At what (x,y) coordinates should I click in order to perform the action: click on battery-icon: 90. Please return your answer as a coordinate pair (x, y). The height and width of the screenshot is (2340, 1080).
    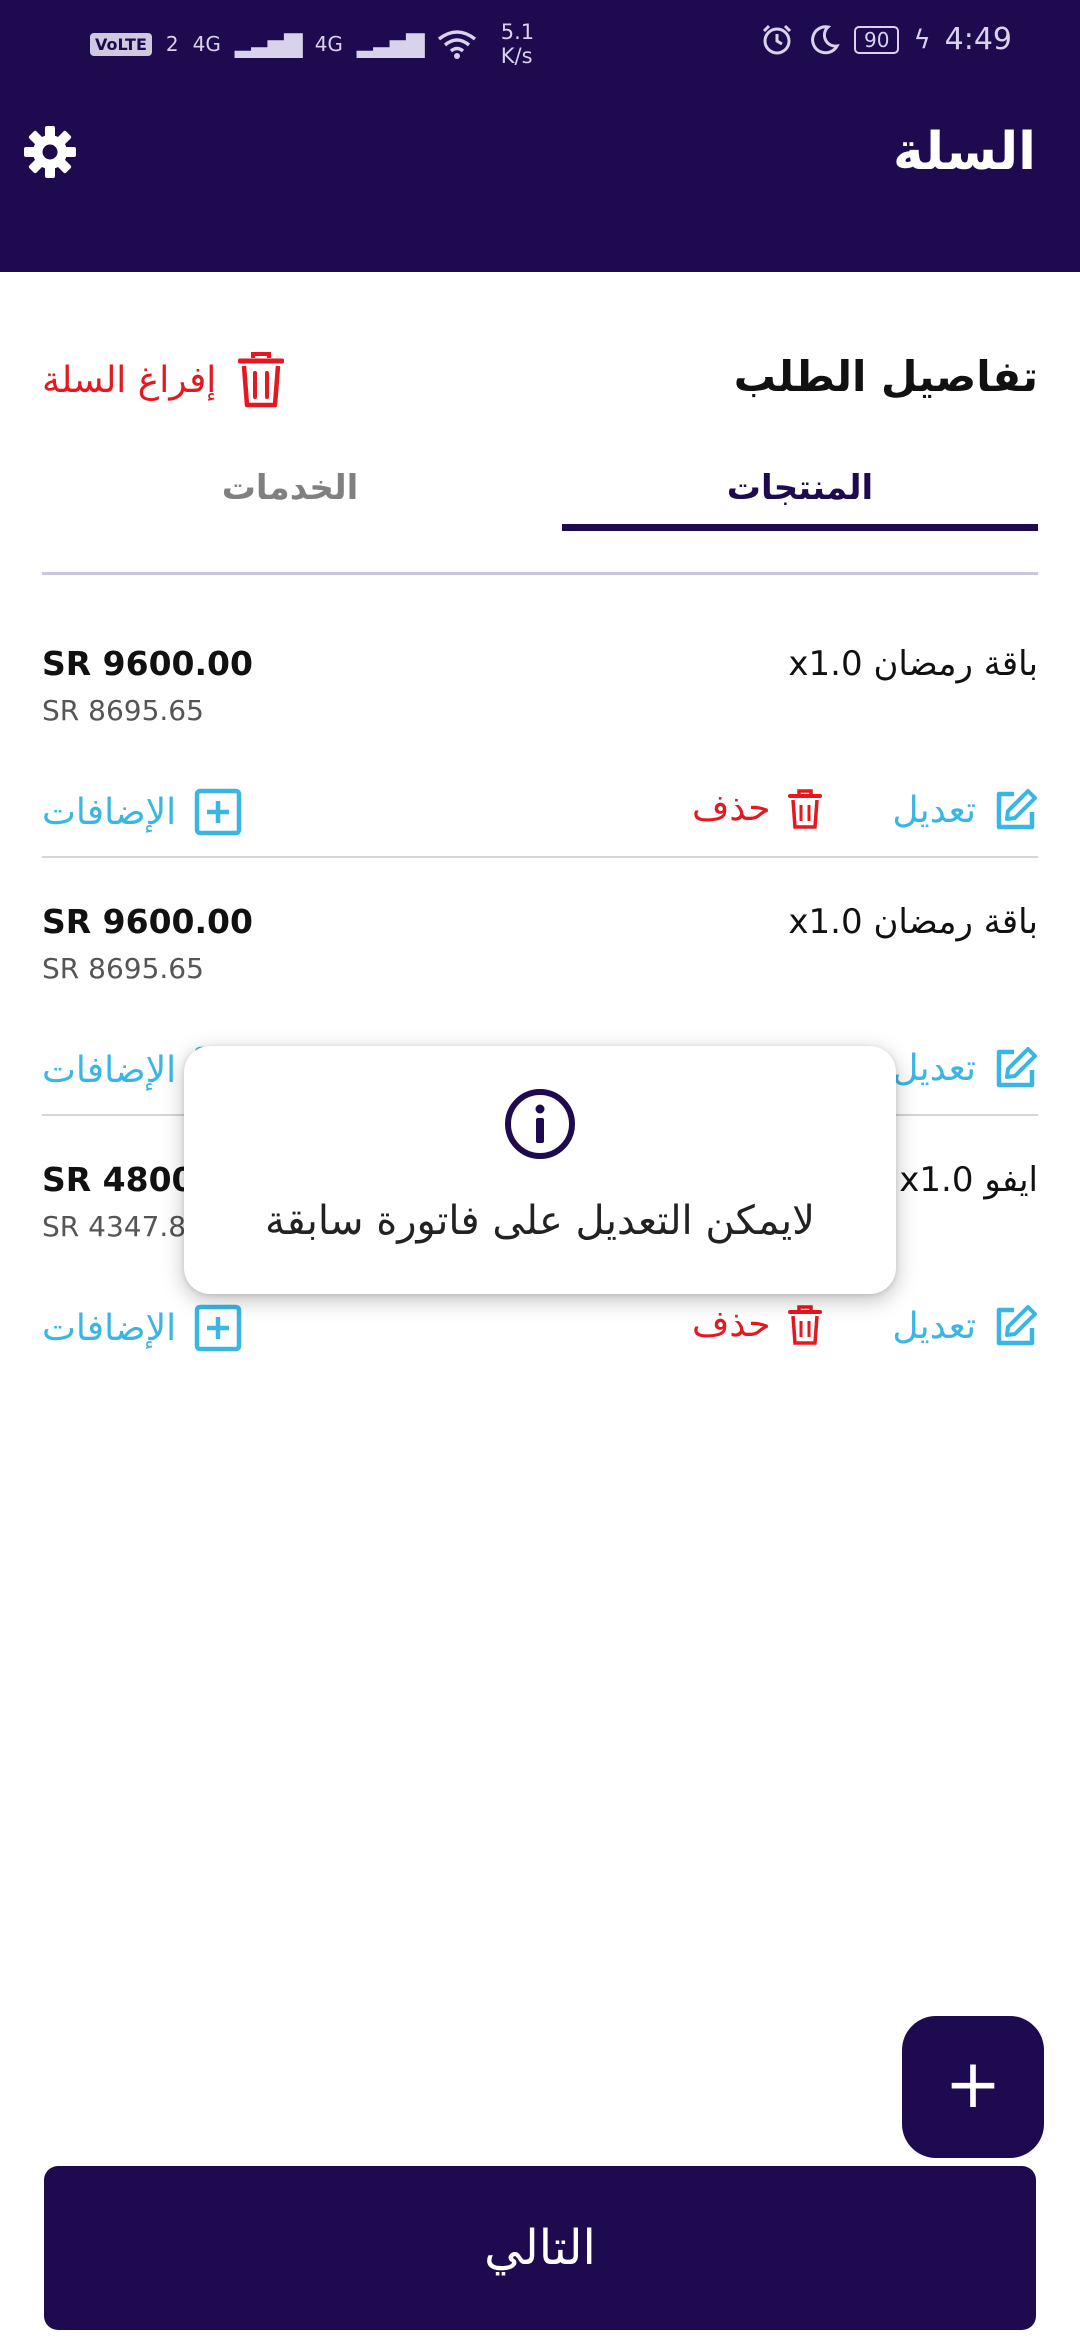
    Looking at the image, I should click on (877, 39).